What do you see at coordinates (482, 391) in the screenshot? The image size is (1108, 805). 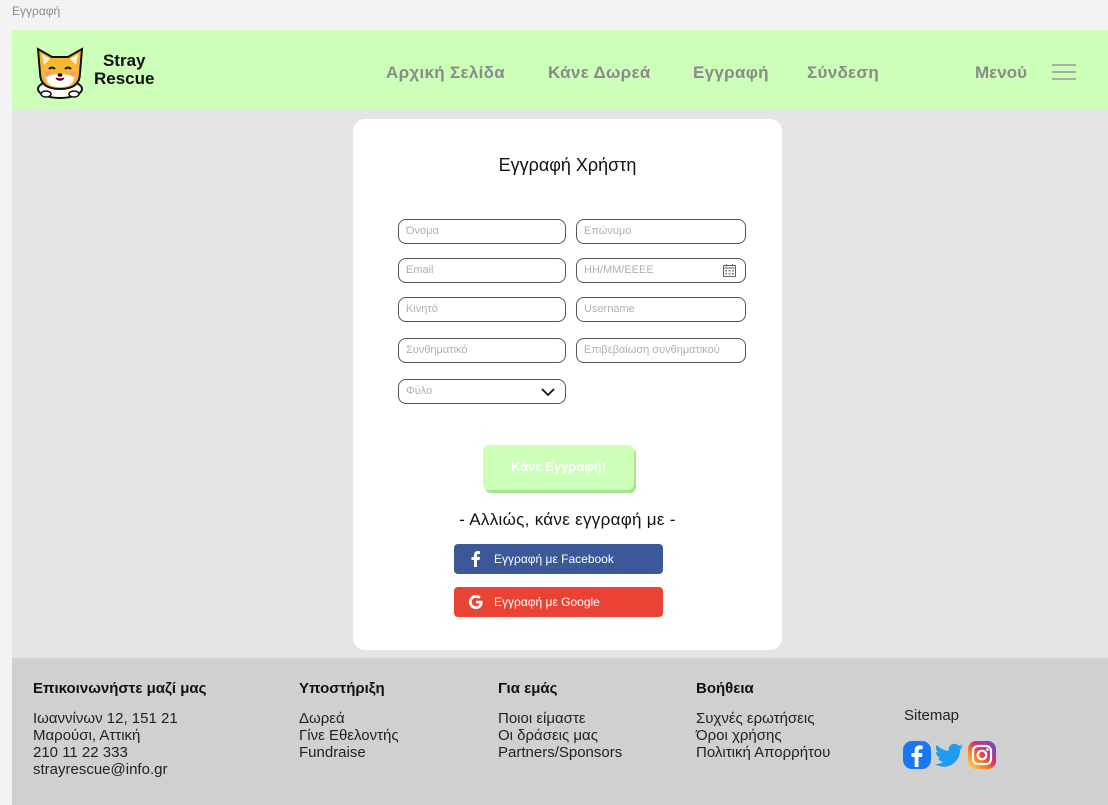 I see `gender-select: Φύλο` at bounding box center [482, 391].